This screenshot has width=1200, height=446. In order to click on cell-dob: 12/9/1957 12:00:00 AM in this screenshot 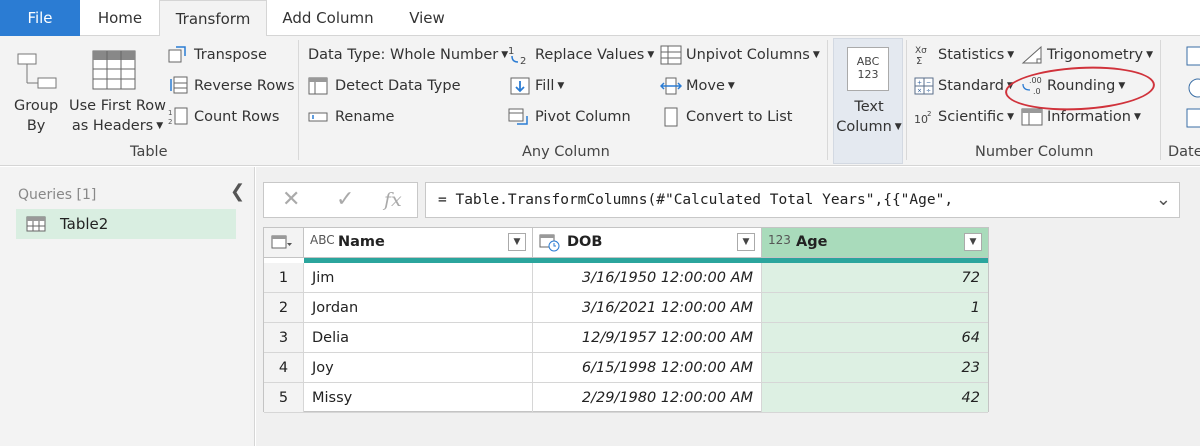, I will do `click(647, 338)`.